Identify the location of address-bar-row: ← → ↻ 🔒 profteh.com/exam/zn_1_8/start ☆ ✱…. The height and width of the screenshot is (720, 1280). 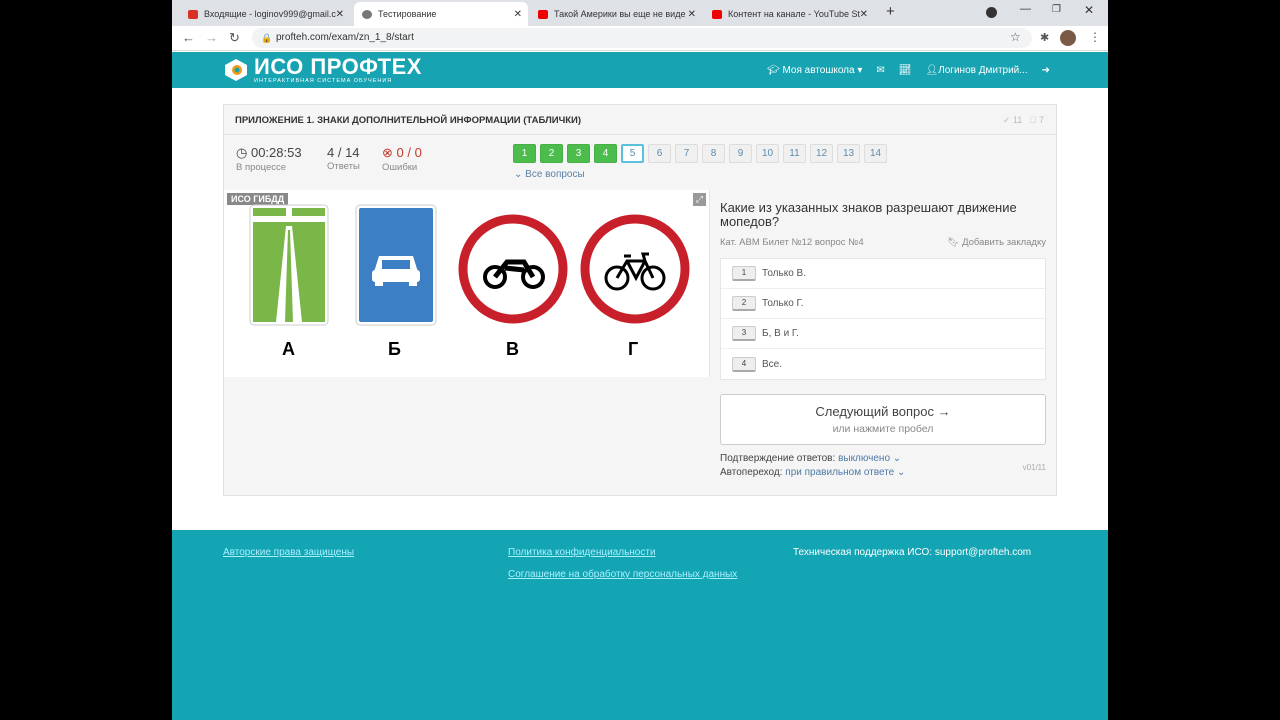
(640, 38).